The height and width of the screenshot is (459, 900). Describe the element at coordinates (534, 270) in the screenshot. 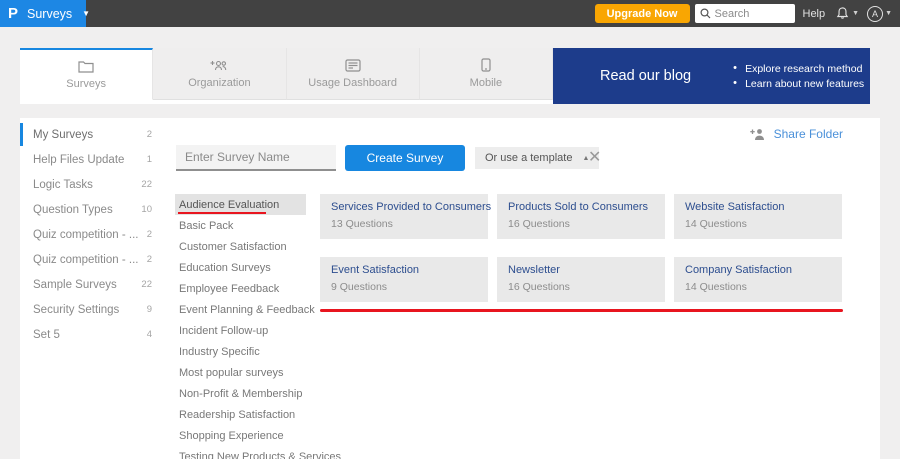

I see `template-title: Newsletter` at that location.